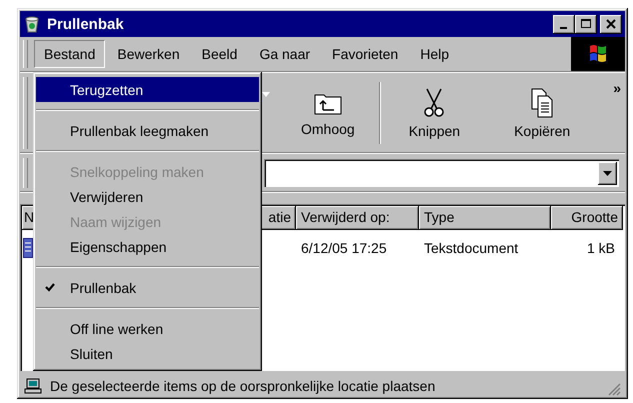 The width and height of the screenshot is (633, 403). Describe the element at coordinates (147, 353) in the screenshot. I see `menu-item: Sluiten` at that location.